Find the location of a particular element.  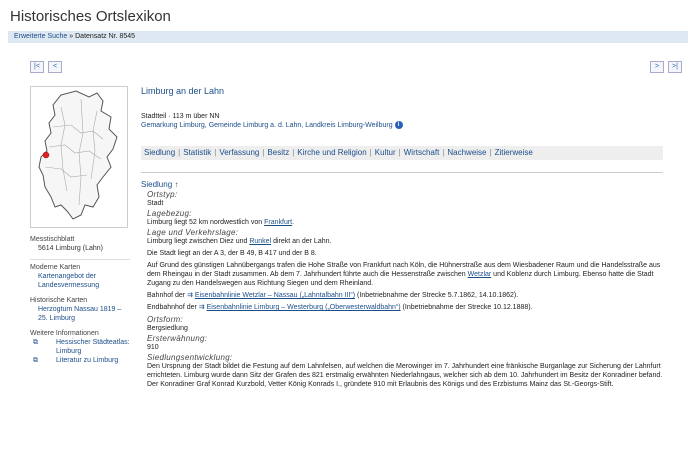

hesse-map-svg is located at coordinates (78, 155).